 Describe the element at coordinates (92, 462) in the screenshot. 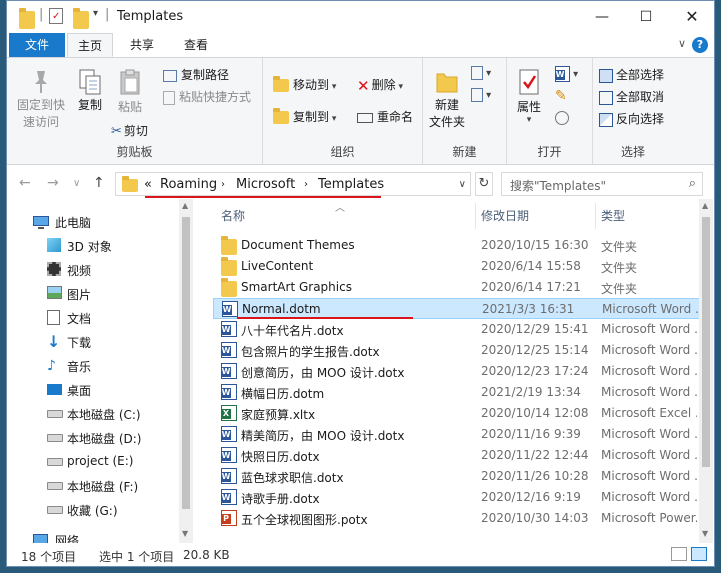

I see `nav-item-drive-e: project (E:)` at that location.